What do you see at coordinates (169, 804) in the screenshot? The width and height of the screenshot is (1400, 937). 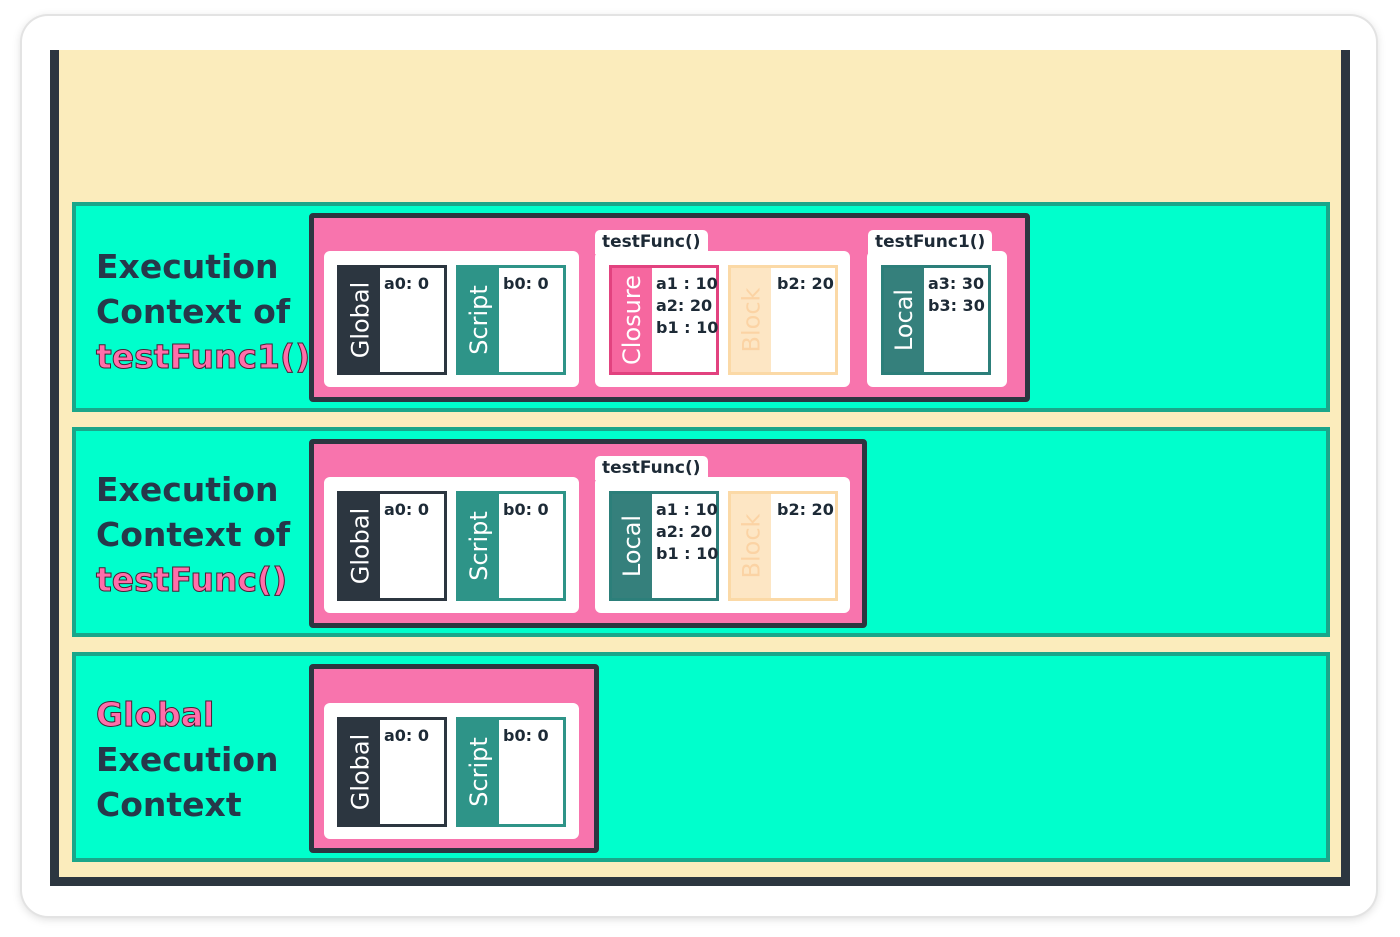 I see `label-line: Context` at bounding box center [169, 804].